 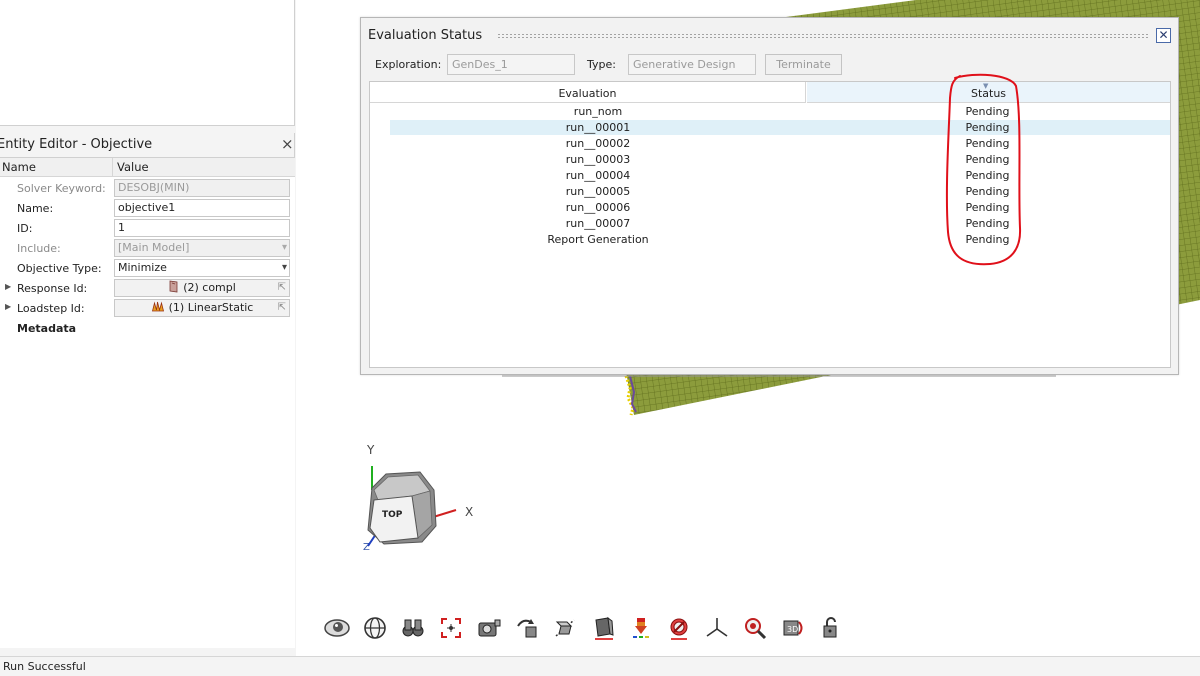 What do you see at coordinates (831, 628) in the screenshot?
I see `lock-icon` at bounding box center [831, 628].